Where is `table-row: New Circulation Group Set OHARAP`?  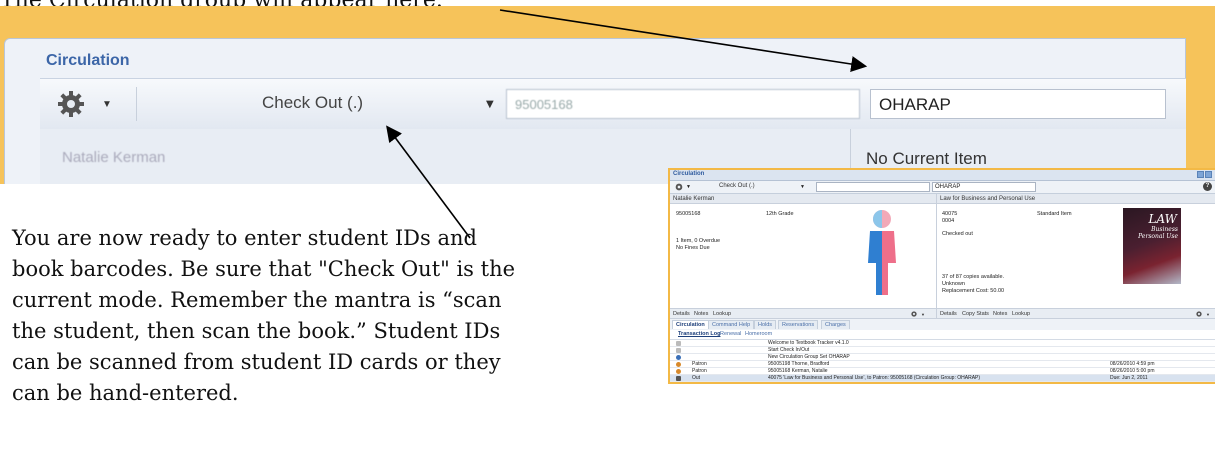 table-row: New Circulation Group Set OHARAP is located at coordinates (942, 357).